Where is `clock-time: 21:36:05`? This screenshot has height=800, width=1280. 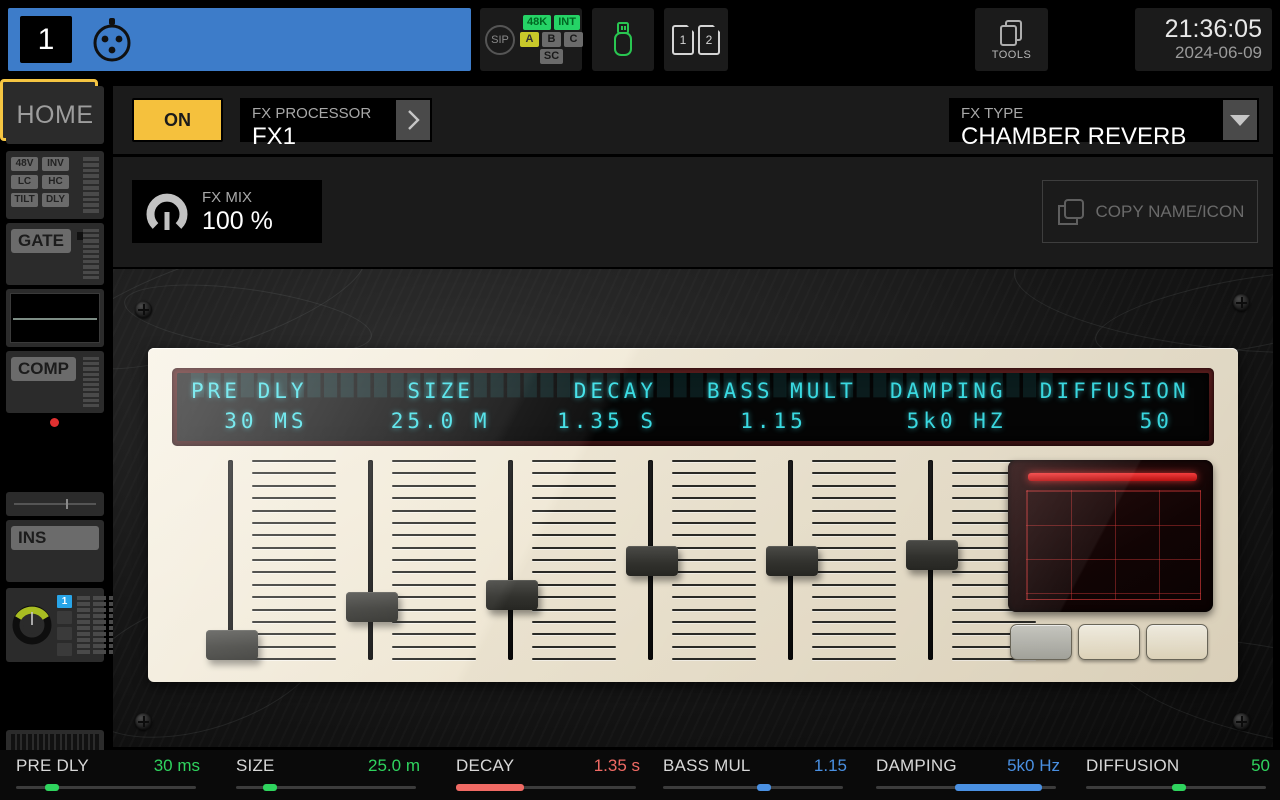 clock-time: 21:36:05 is located at coordinates (1213, 29).